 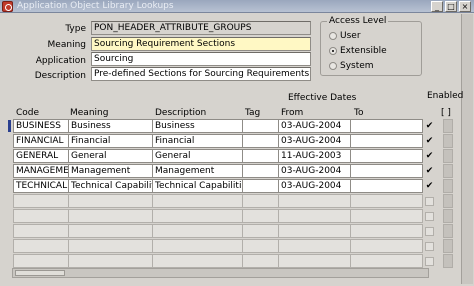 I want to click on multirow-toggle-button: [ ], so click(x=446, y=113).